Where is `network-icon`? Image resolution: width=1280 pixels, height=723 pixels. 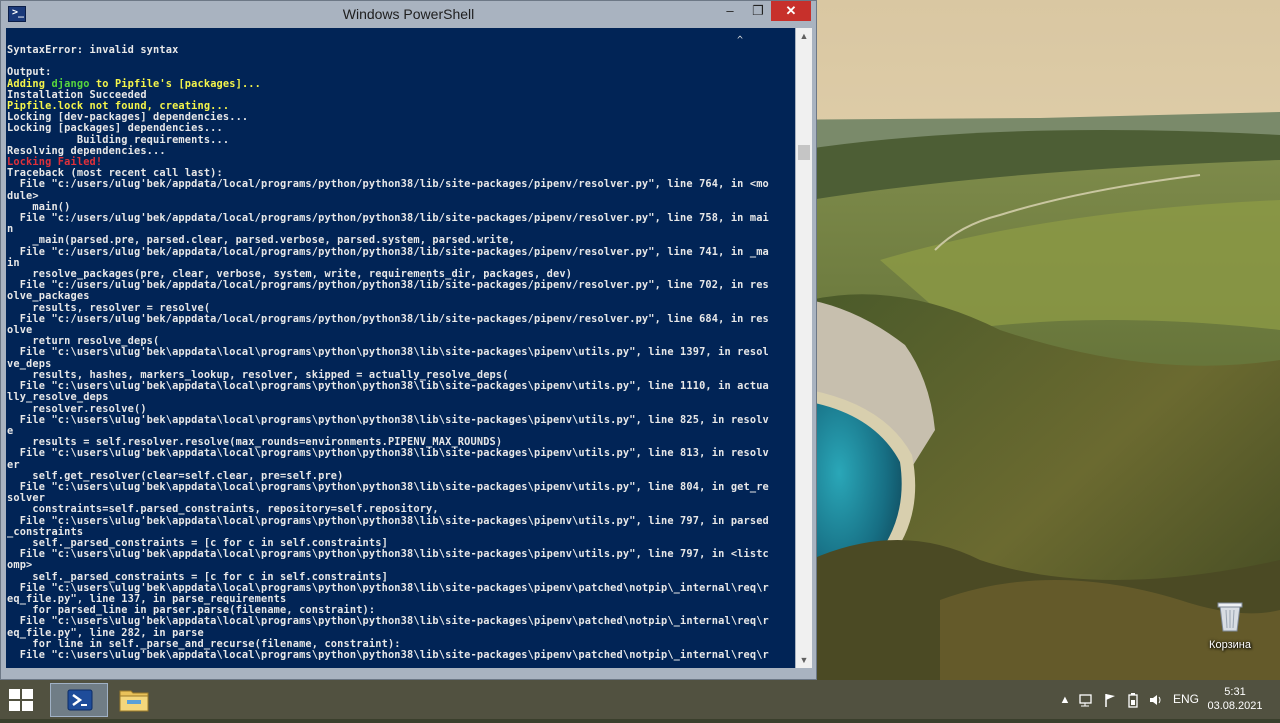 network-icon is located at coordinates (1086, 700).